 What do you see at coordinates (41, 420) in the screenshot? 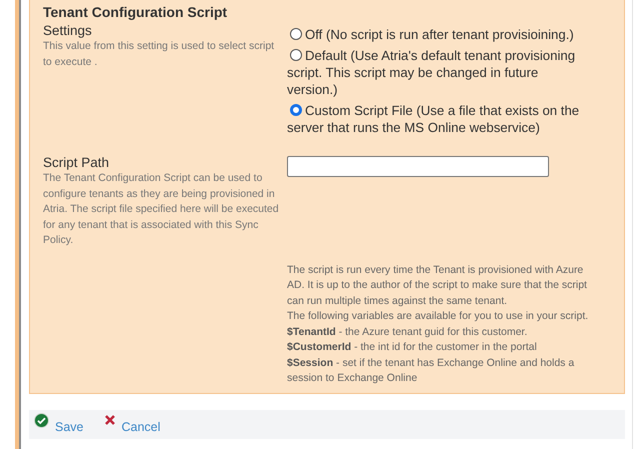
I see `check-icon` at bounding box center [41, 420].